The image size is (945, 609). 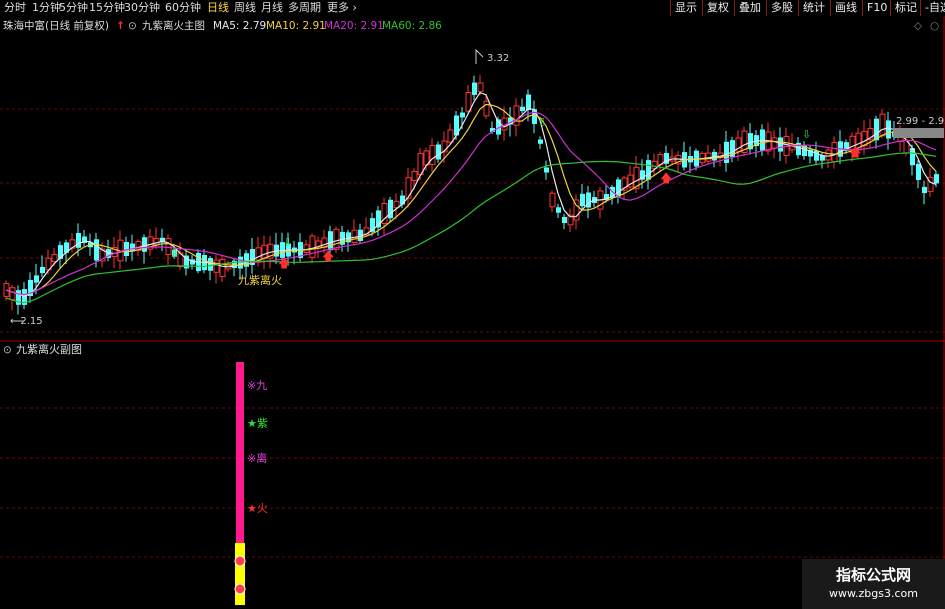 What do you see at coordinates (26, 321) in the screenshot?
I see `low-price-label: ← 2.15` at bounding box center [26, 321].